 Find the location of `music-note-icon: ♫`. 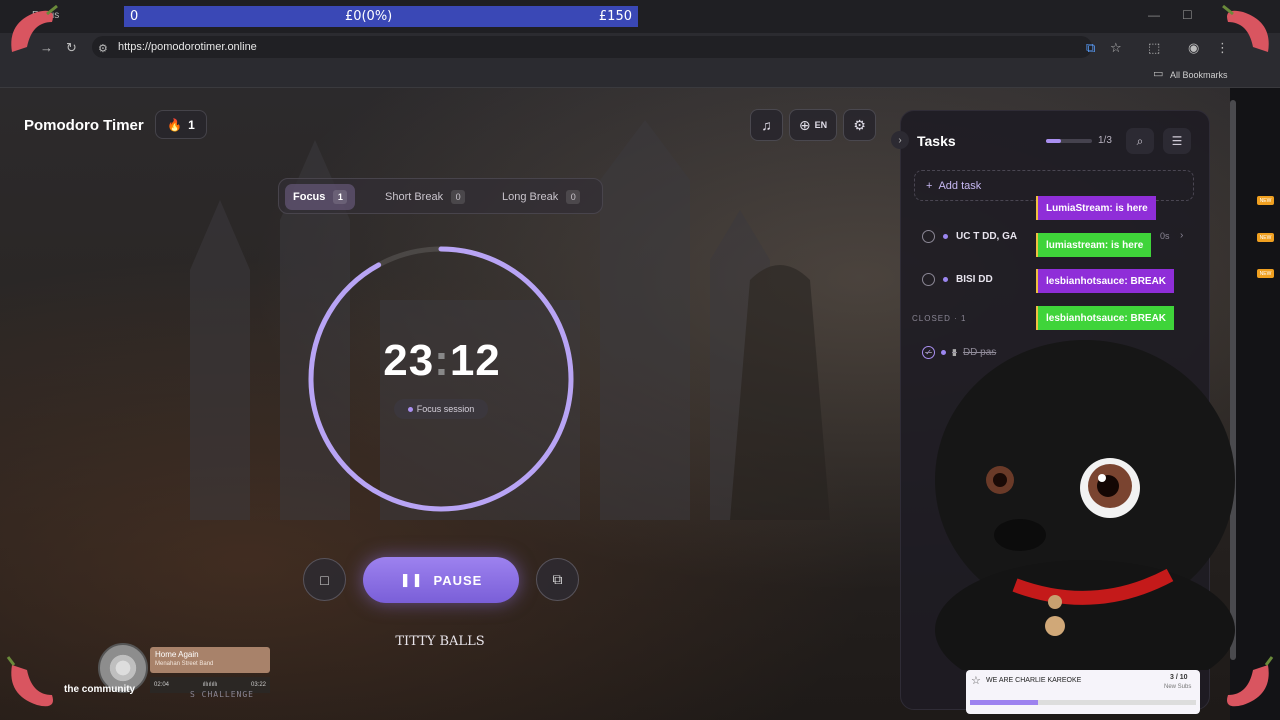

music-note-icon: ♫ is located at coordinates (766, 125).